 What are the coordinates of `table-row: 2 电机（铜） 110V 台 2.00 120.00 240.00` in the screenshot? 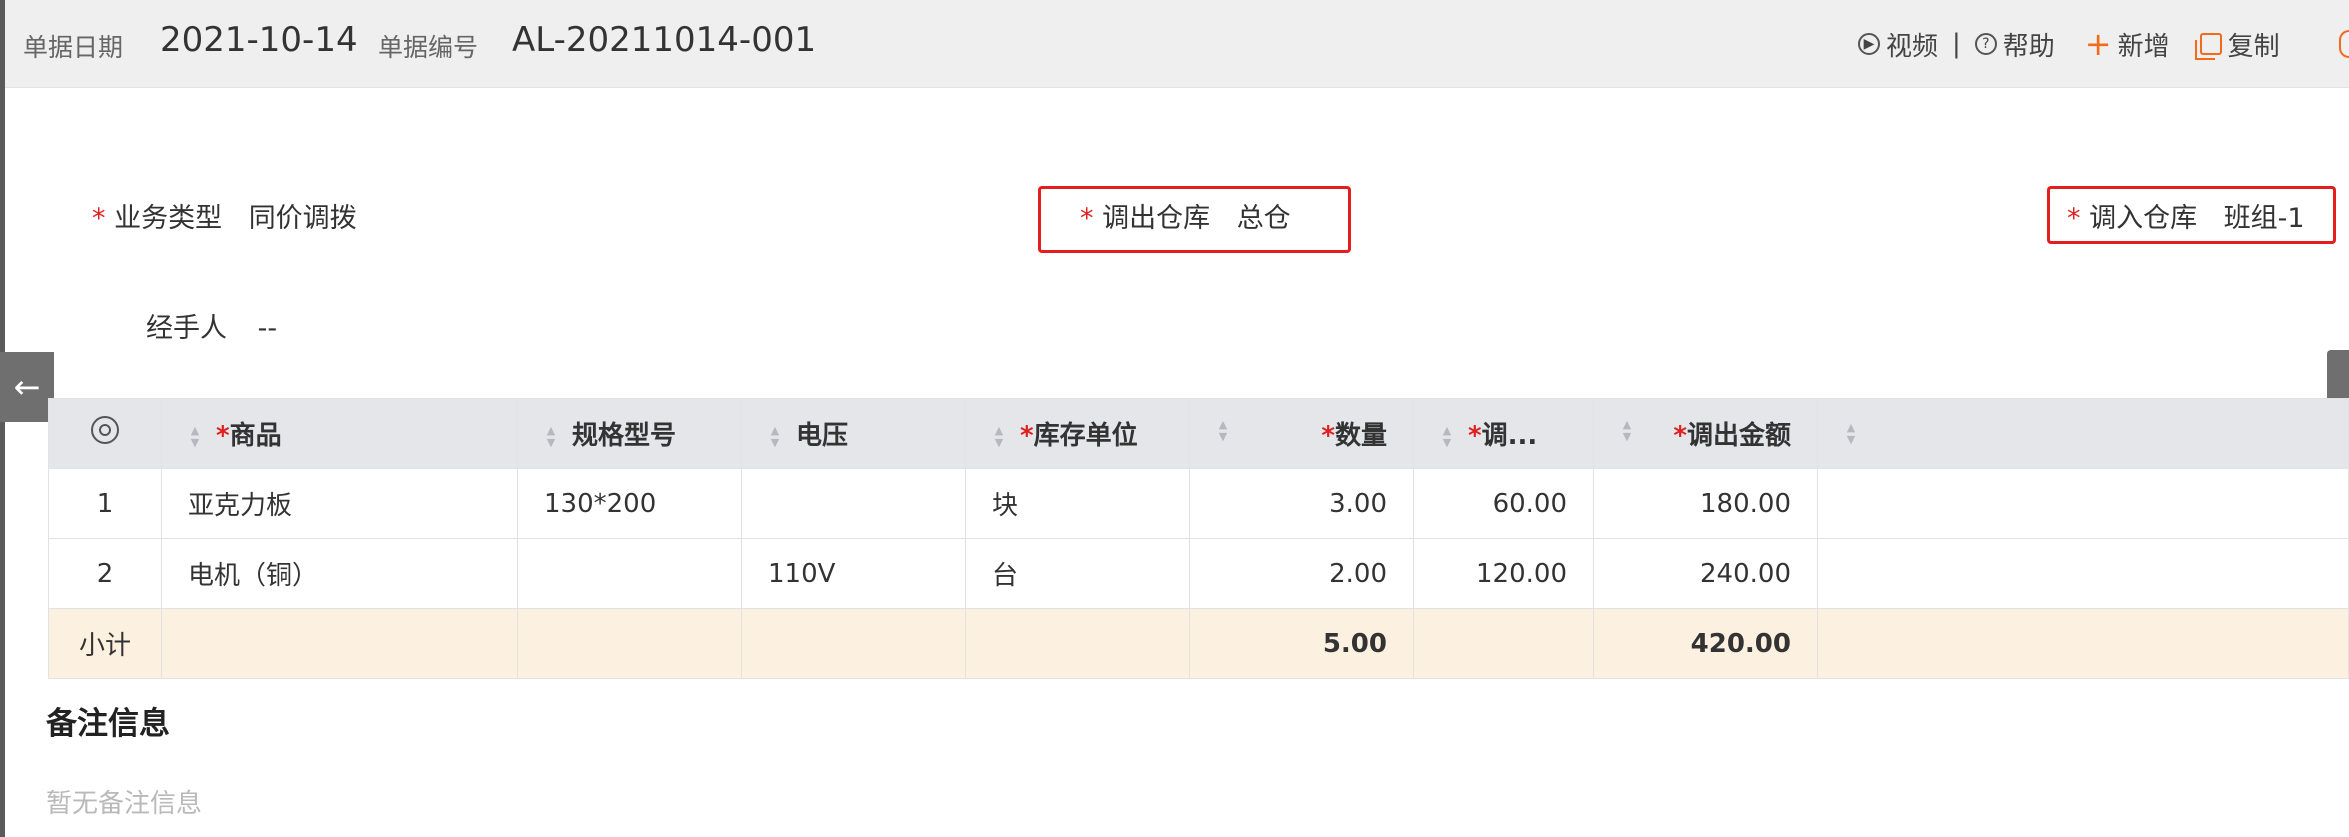 It's located at (1198, 573).